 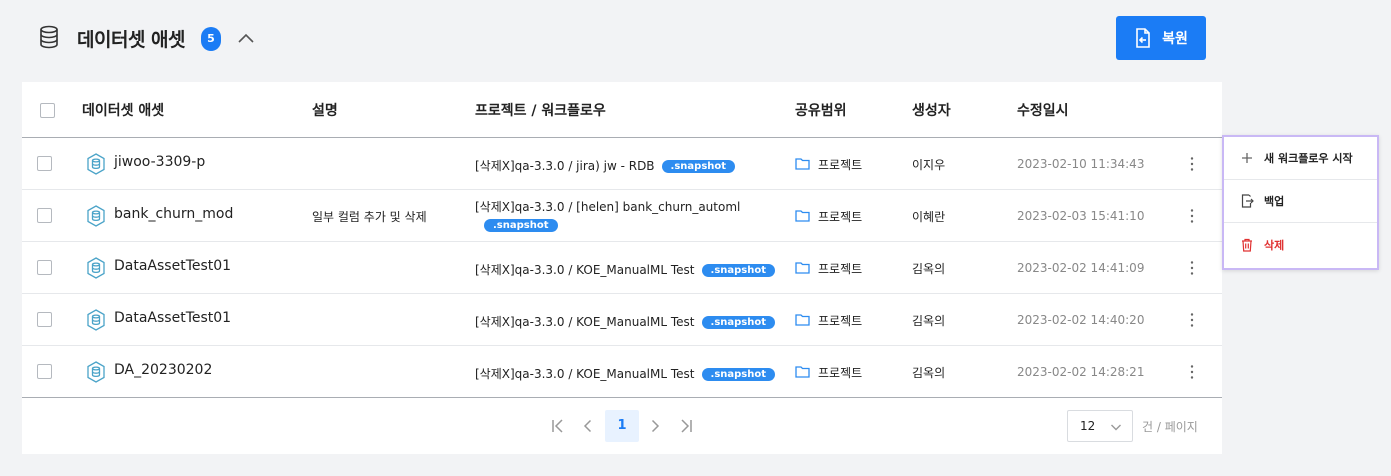 I want to click on page-size-select: 12, so click(x=1100, y=426).